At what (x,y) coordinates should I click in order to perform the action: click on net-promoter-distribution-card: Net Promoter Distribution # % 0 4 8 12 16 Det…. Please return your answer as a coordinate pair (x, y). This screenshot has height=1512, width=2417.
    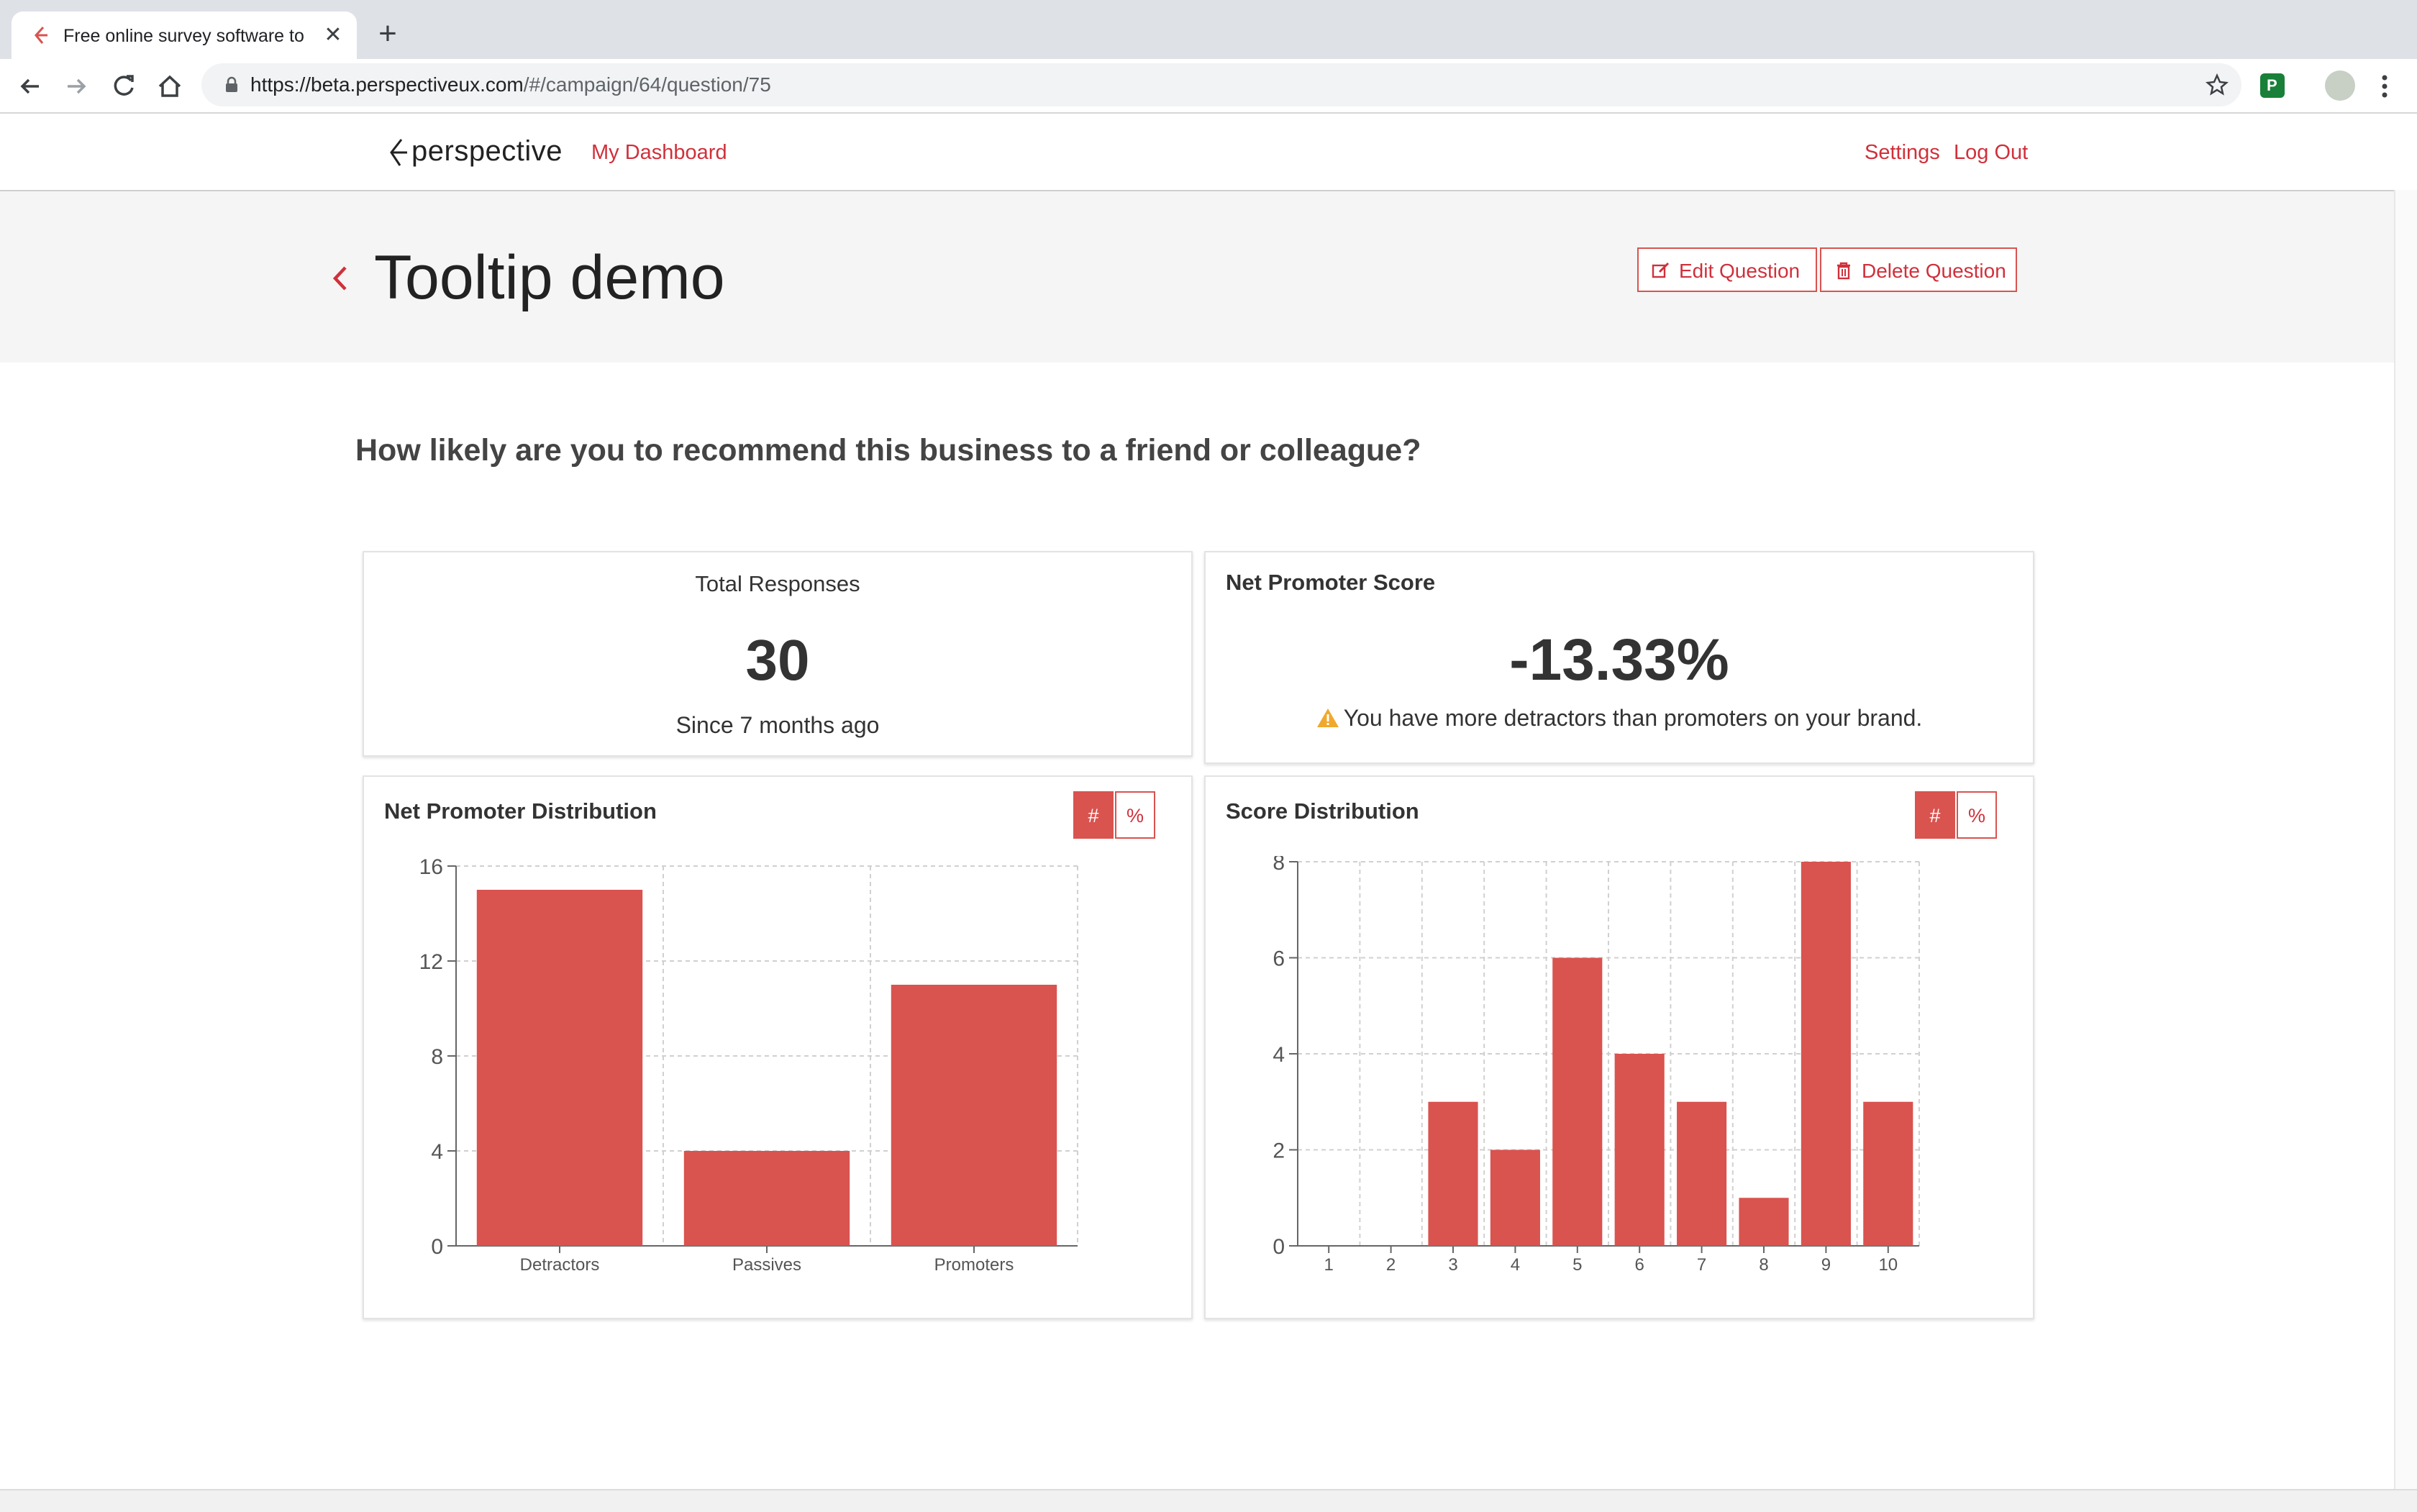
    Looking at the image, I should click on (778, 1047).